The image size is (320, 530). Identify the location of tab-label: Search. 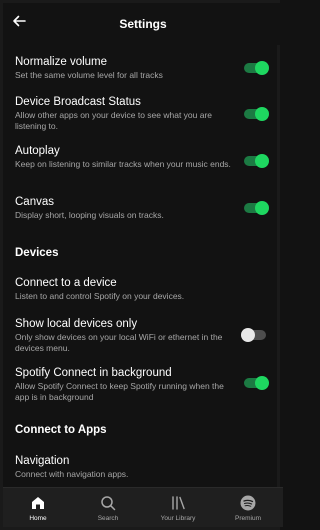
(108, 518).